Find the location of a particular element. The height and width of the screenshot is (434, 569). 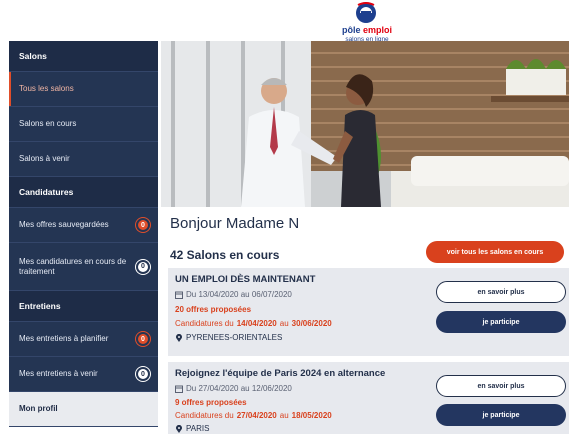

sidebar-item-interviews-to-plan: Mes entretiens à planifier 0 is located at coordinates (83, 339).